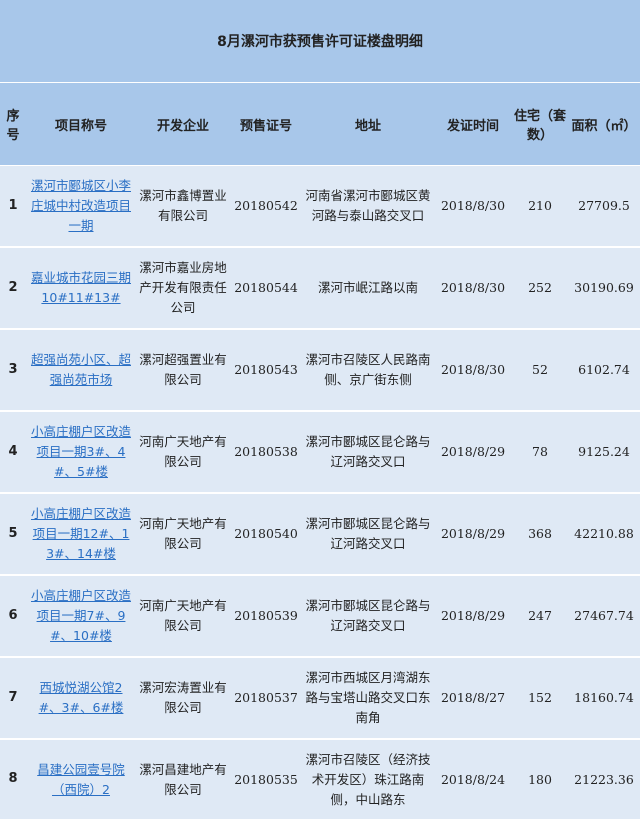 This screenshot has height=819, width=640. Describe the element at coordinates (540, 534) in the screenshot. I see `unit-count: 368` at that location.